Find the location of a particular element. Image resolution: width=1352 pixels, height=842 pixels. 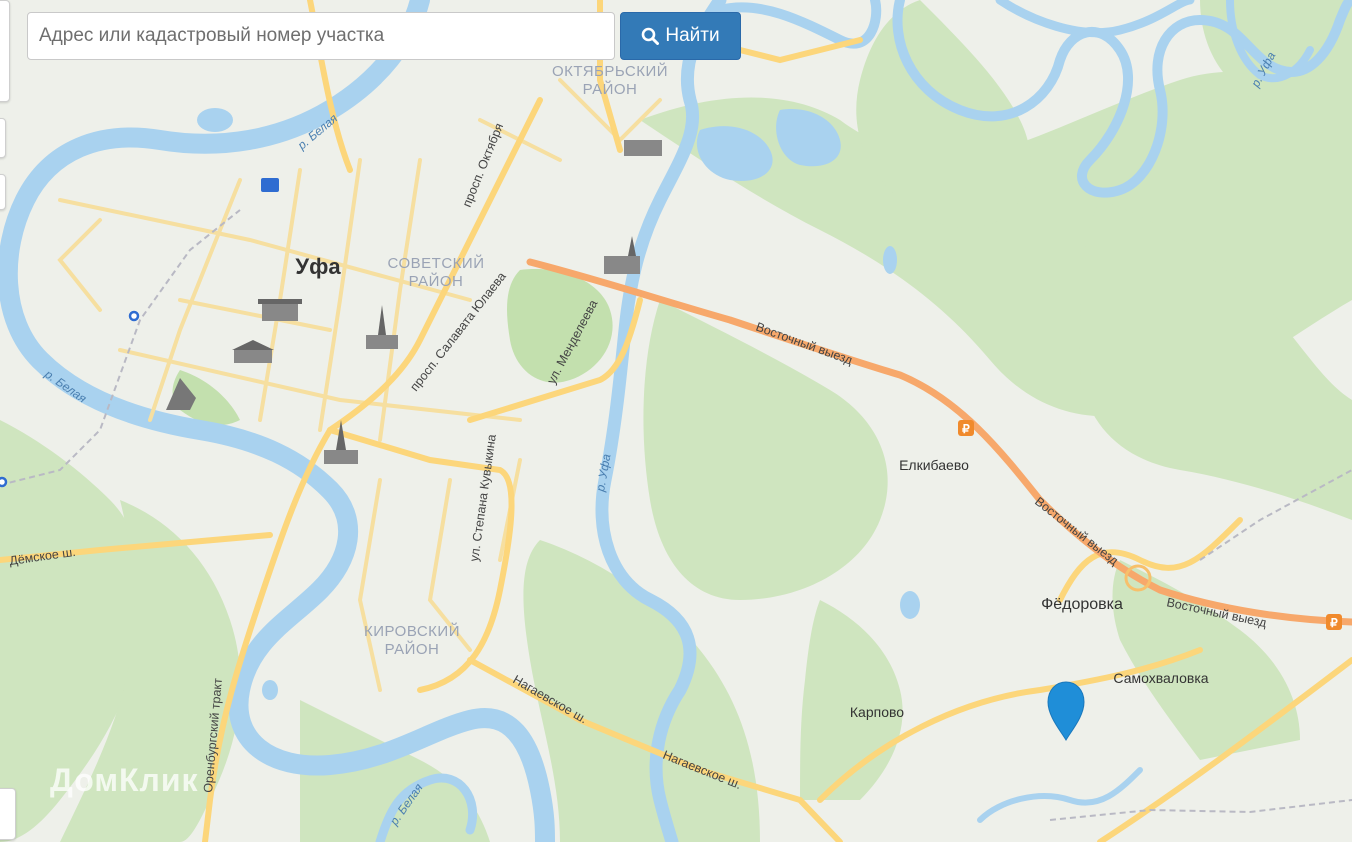

building-icon is located at coordinates (643, 148).